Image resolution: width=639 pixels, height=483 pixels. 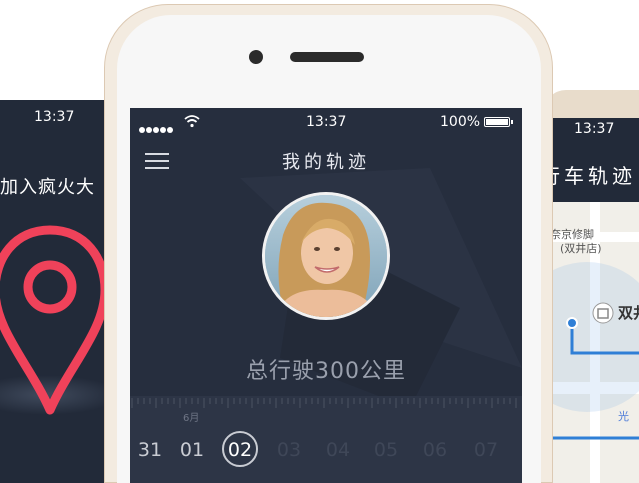 What do you see at coordinates (595, 300) in the screenshot?
I see `right-phone-screen: 13:37 行车轨迹 奈京修脚 (双井店) 双井 光` at bounding box center [595, 300].